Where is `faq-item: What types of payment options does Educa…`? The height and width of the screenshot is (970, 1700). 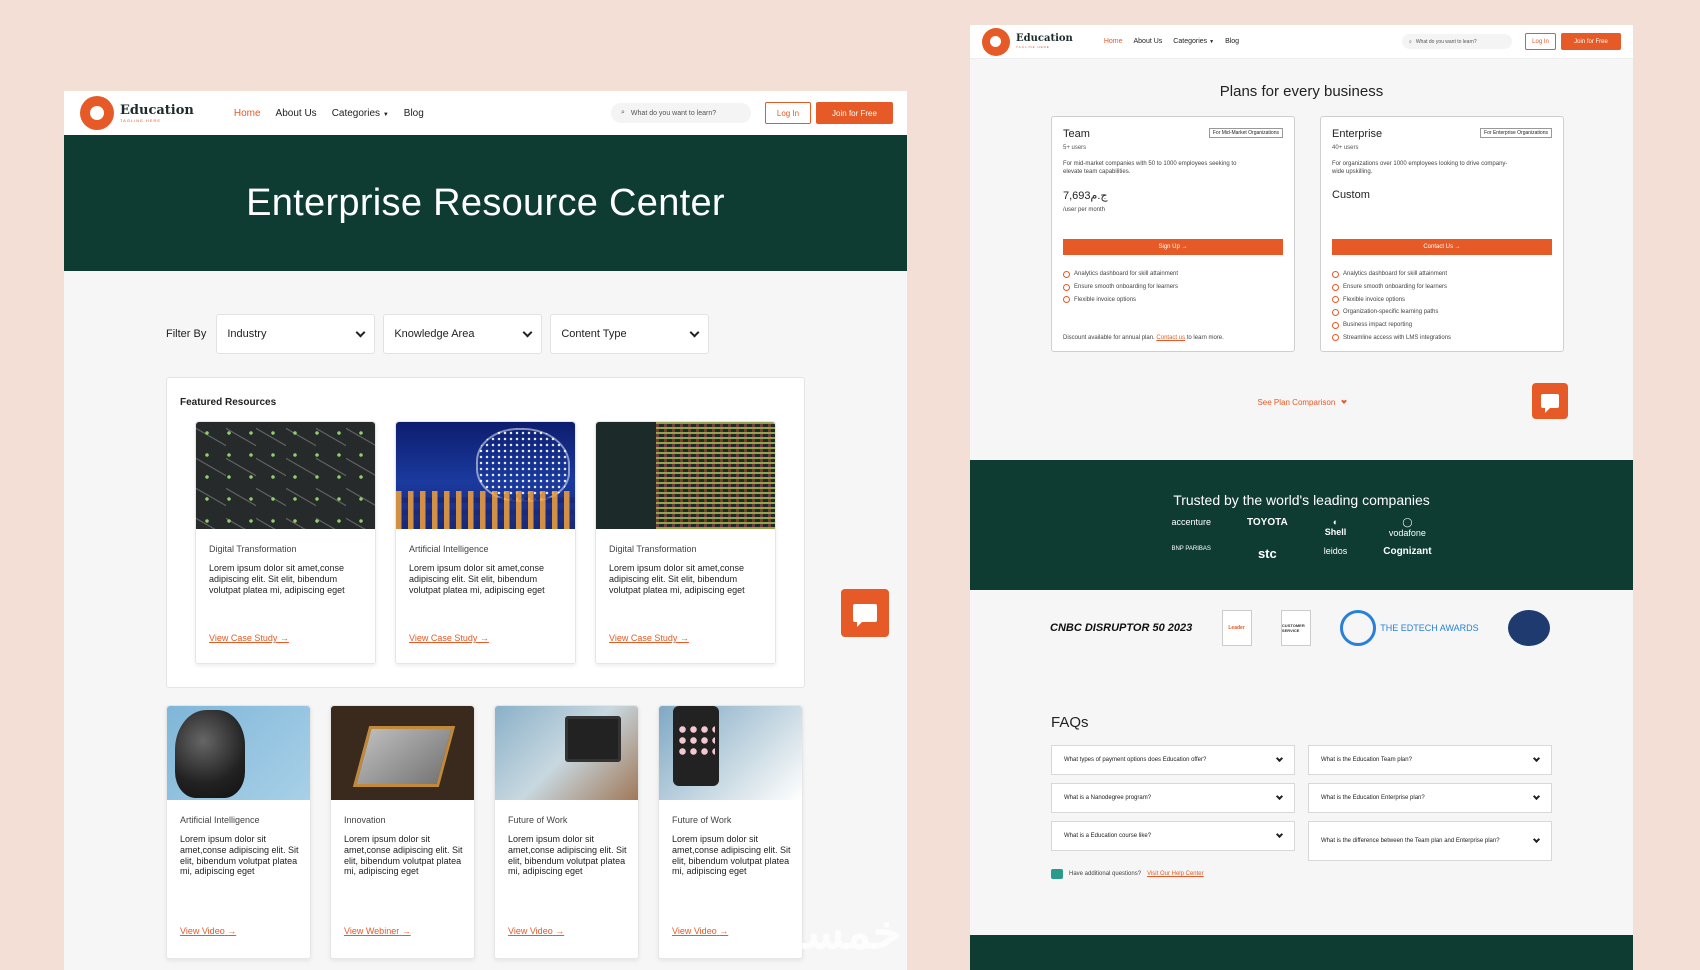 faq-item: What types of payment options does Educa… is located at coordinates (1173, 760).